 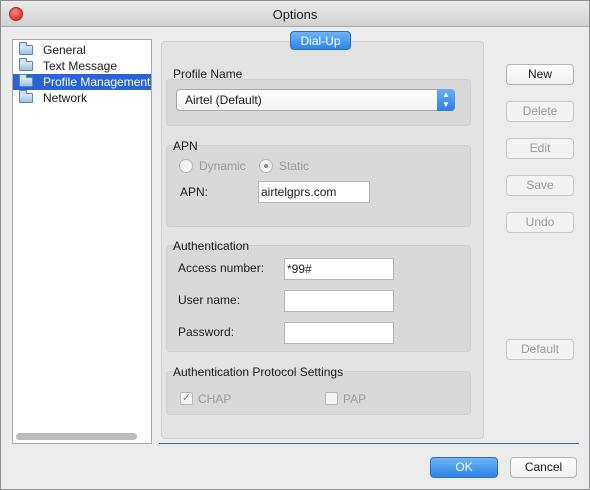 I want to click on window-title: Options, so click(x=295, y=14).